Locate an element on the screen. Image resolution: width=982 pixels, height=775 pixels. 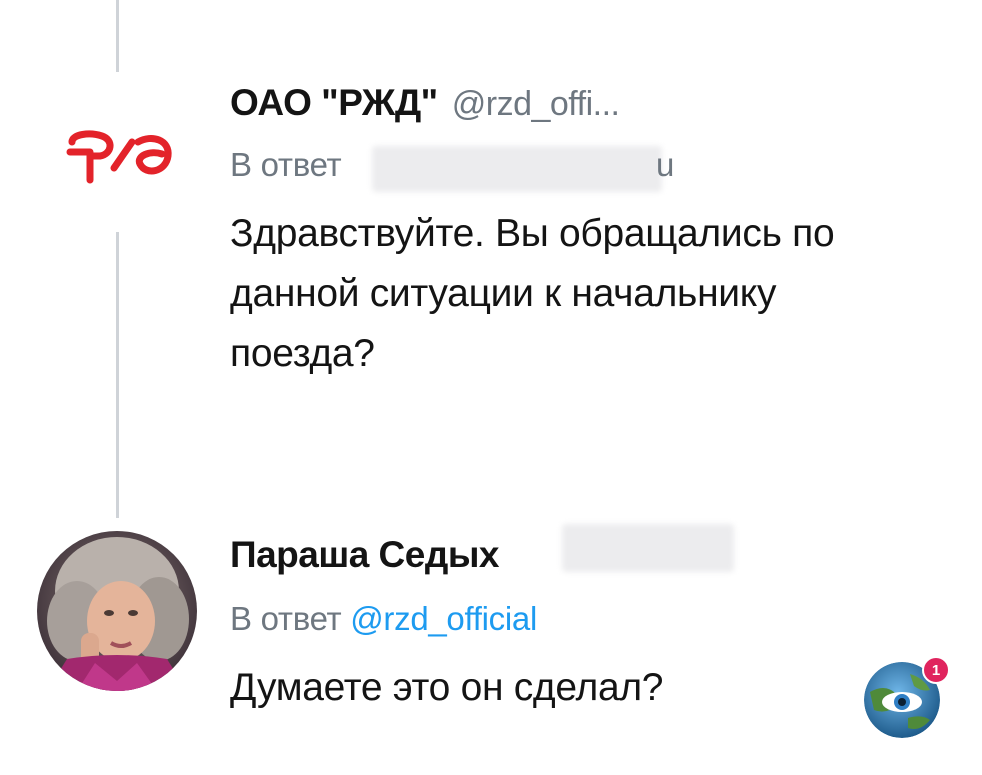
reply-mention-link: @rzd_official is located at coordinates (443, 618).